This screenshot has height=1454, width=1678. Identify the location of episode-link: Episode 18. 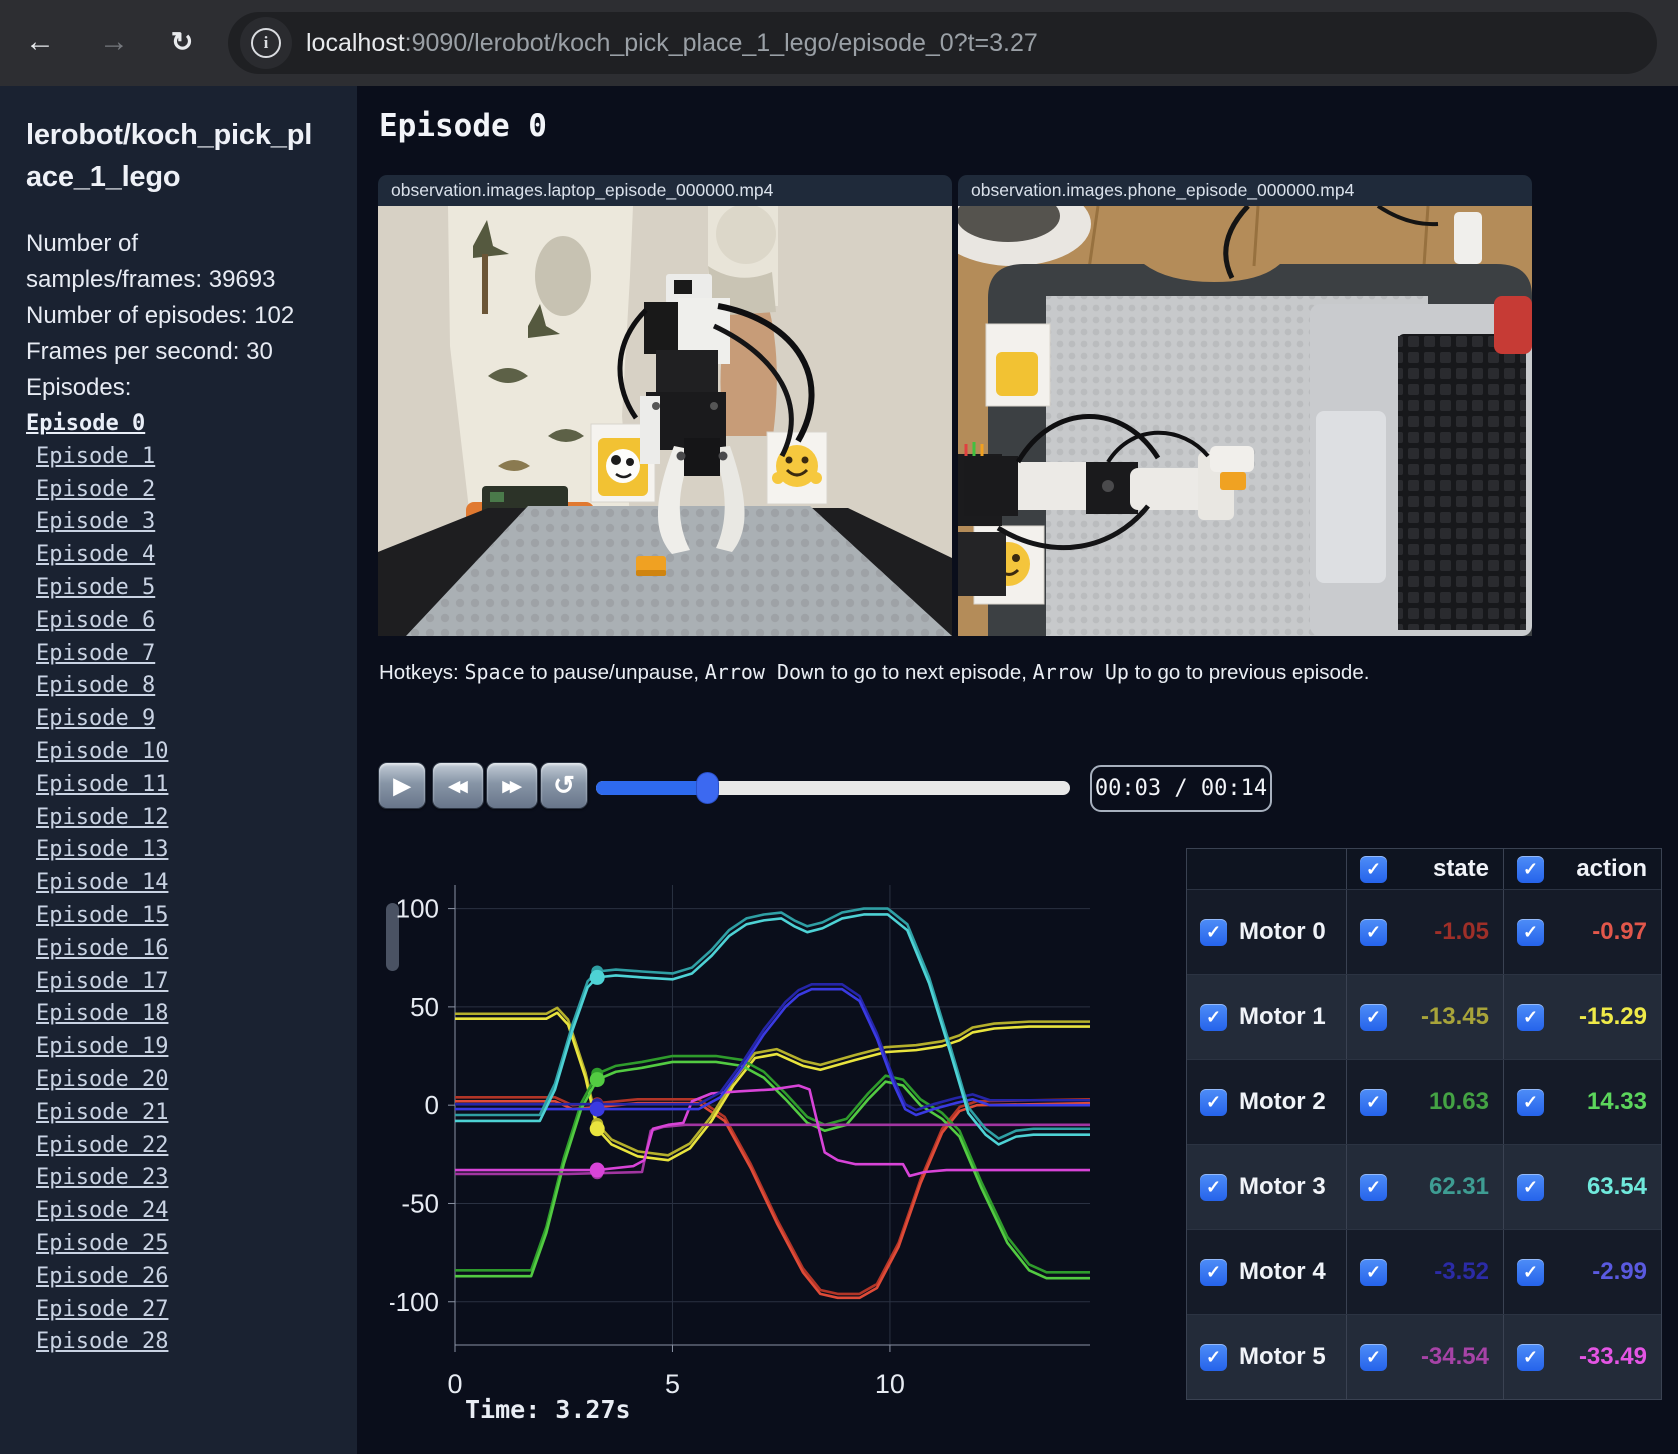
(97, 1014).